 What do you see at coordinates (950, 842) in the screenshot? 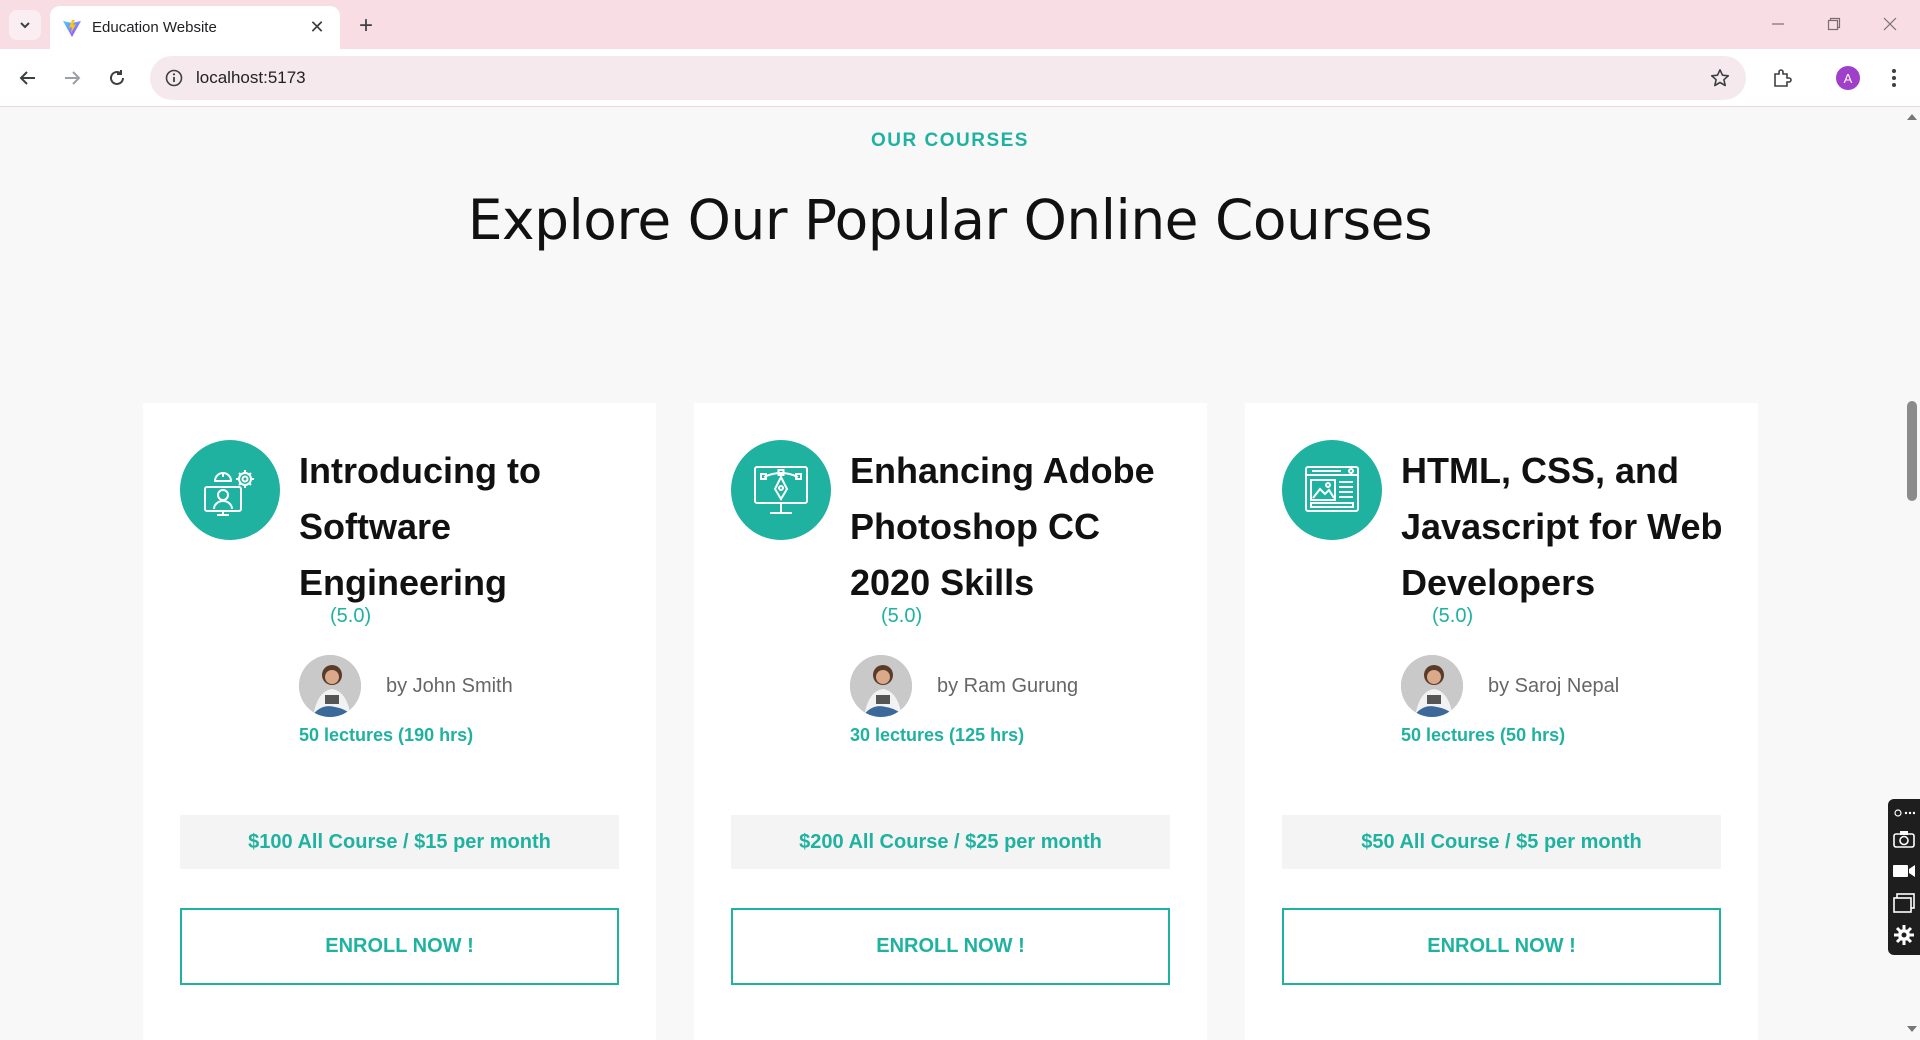
I see `course-price: $200 All Course / $25 per month` at bounding box center [950, 842].